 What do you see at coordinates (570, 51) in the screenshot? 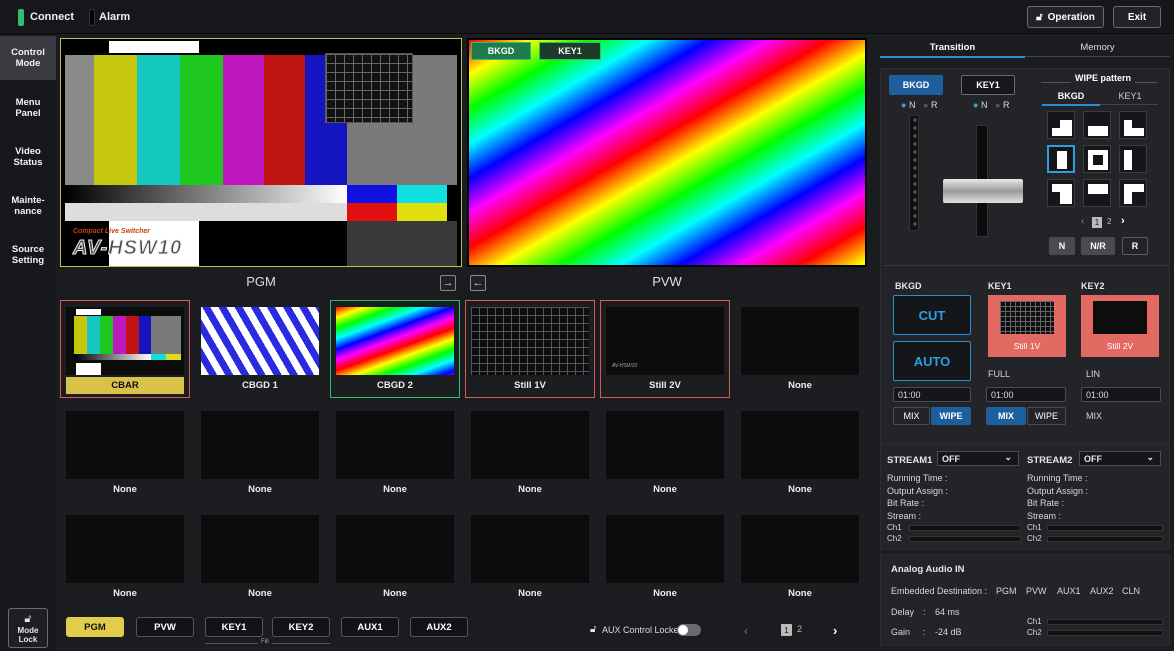
I see `pvw-tab-key1: KEY1` at bounding box center [570, 51].